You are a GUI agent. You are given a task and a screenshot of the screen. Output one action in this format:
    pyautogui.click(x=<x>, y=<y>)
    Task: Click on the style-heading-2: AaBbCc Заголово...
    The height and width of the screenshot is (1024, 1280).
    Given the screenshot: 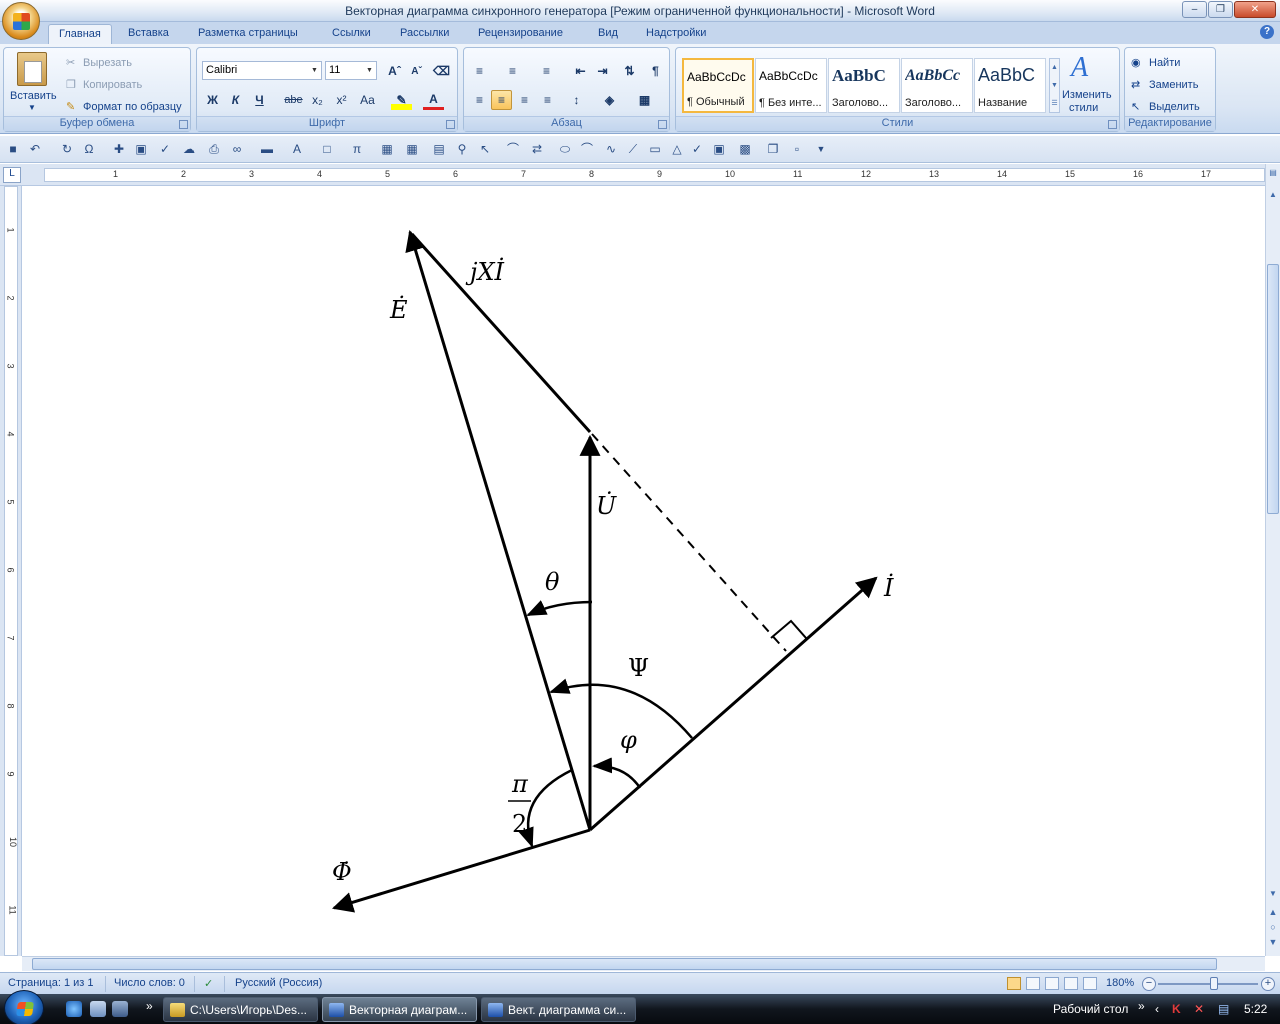 What is the action you would take?
    pyautogui.click(x=937, y=85)
    